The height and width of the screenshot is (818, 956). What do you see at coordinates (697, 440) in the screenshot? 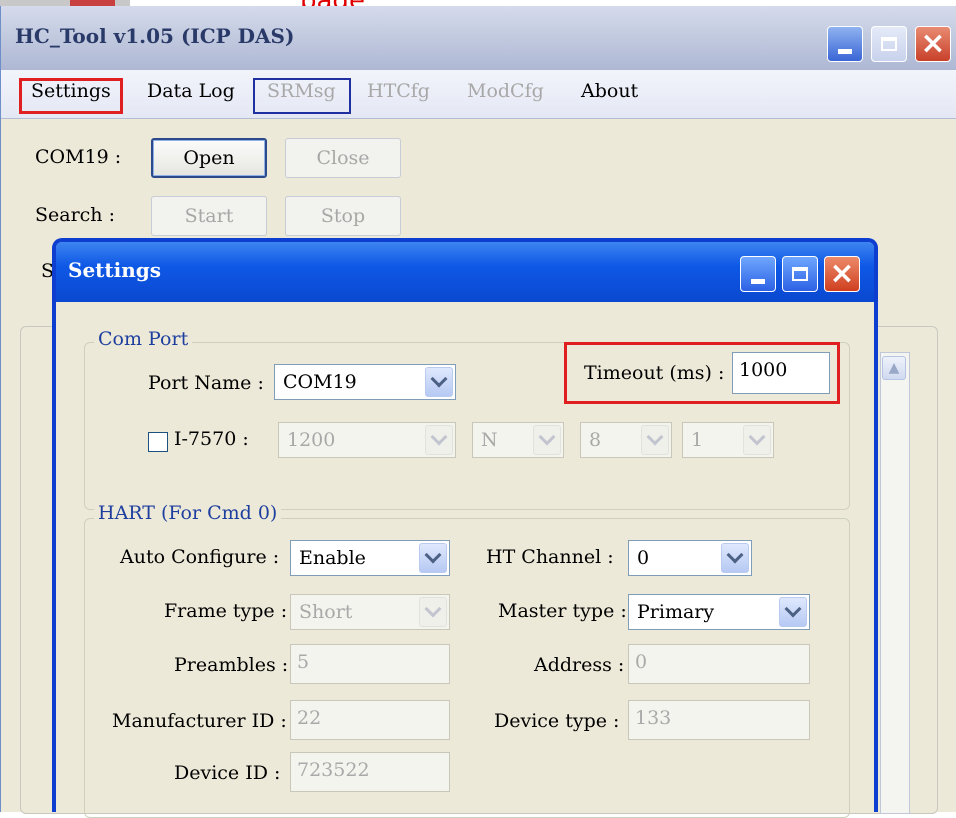
I see `stop-bits-value: 1` at bounding box center [697, 440].